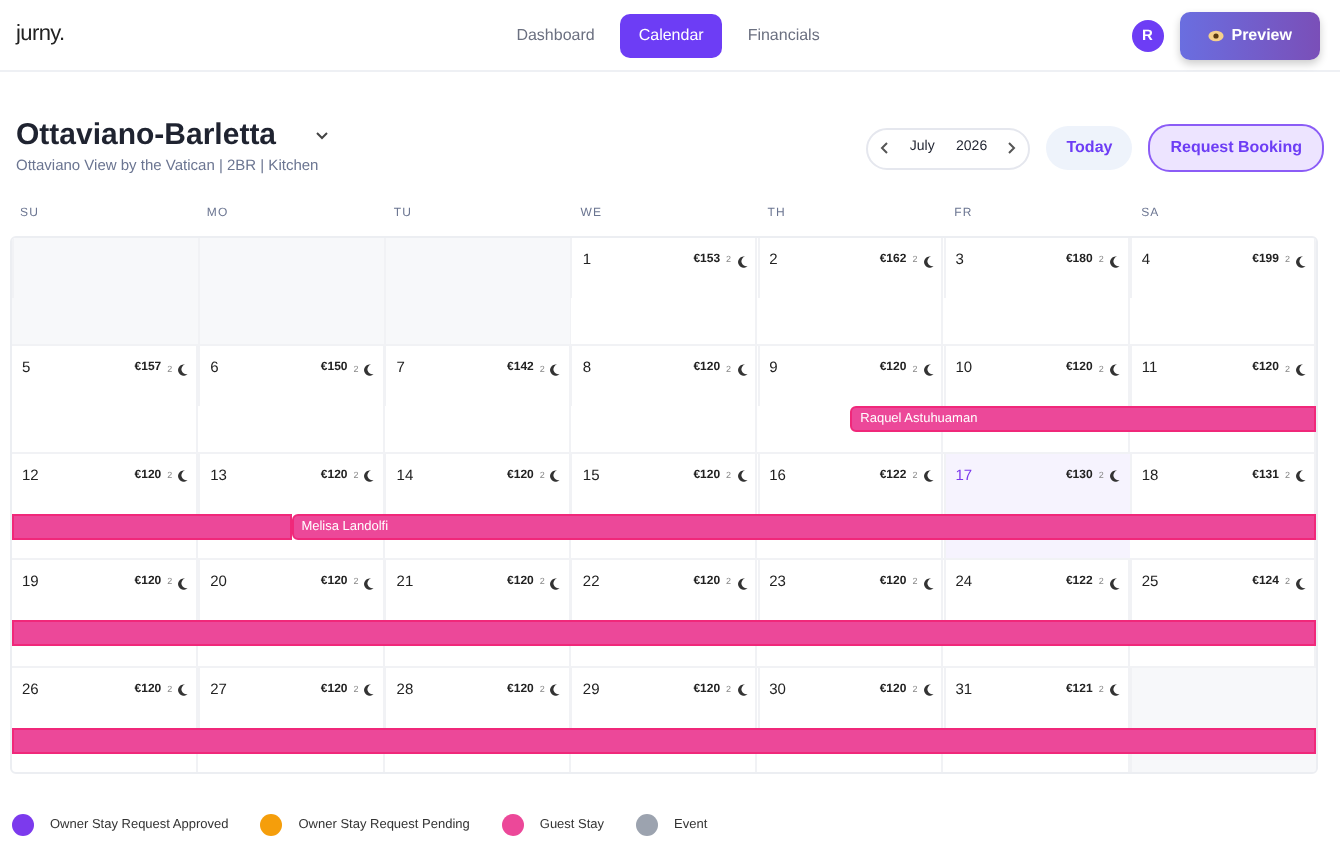 This screenshot has width=1340, height=862. Describe the element at coordinates (555, 35) in the screenshot. I see `nav-tab: Dashboard` at that location.